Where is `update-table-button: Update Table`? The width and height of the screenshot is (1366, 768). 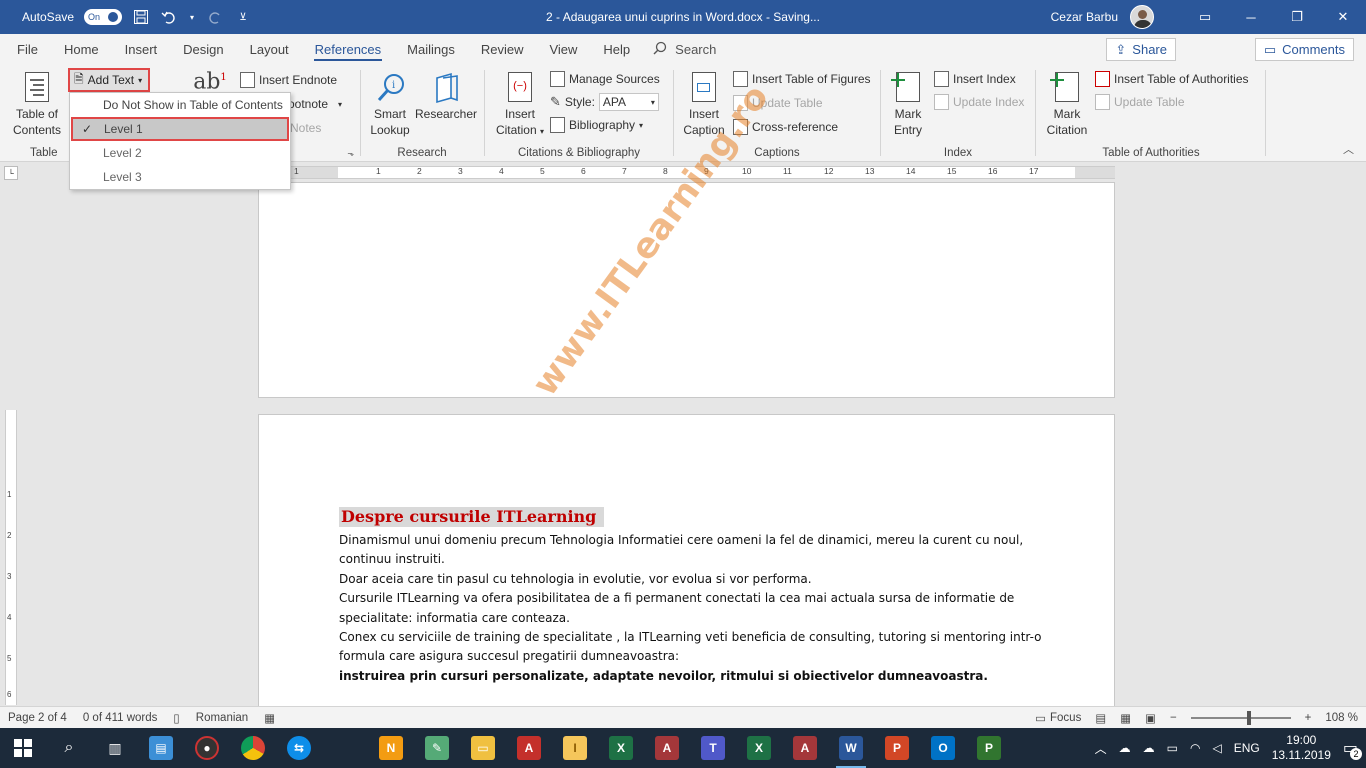
update-table-button: Update Table is located at coordinates (778, 103).